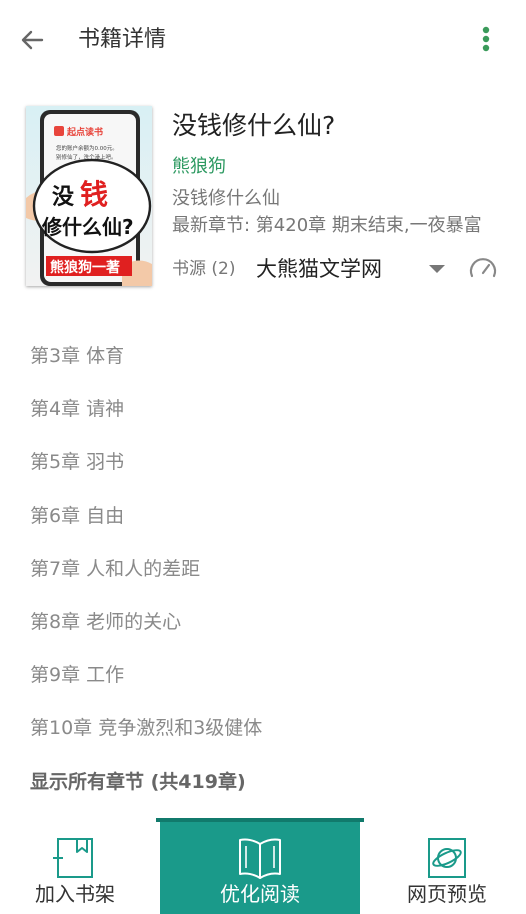 This screenshot has height=914, width=526. Describe the element at coordinates (447, 858) in the screenshot. I see `browser-planet-icon` at that location.